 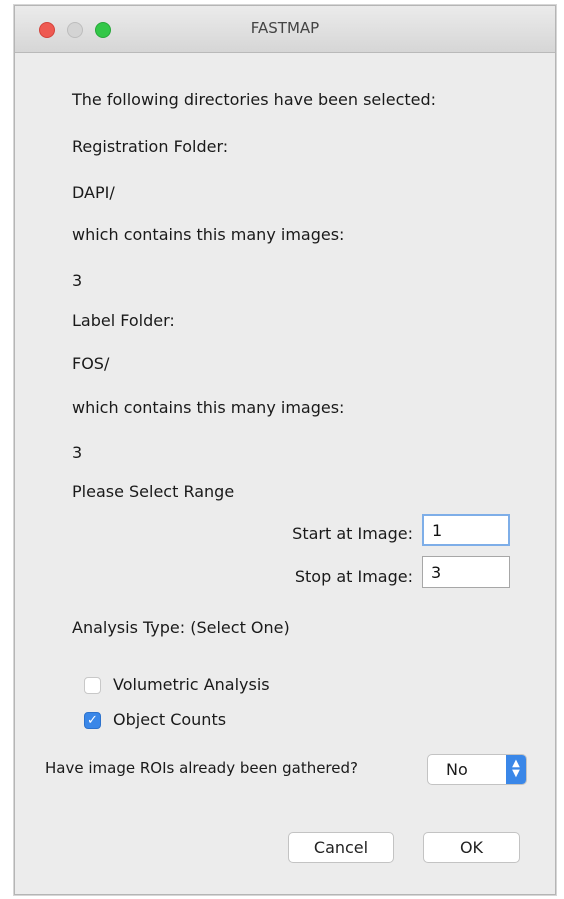 I want to click on roi-gathered-select: No ▲ ▼, so click(x=477, y=769).